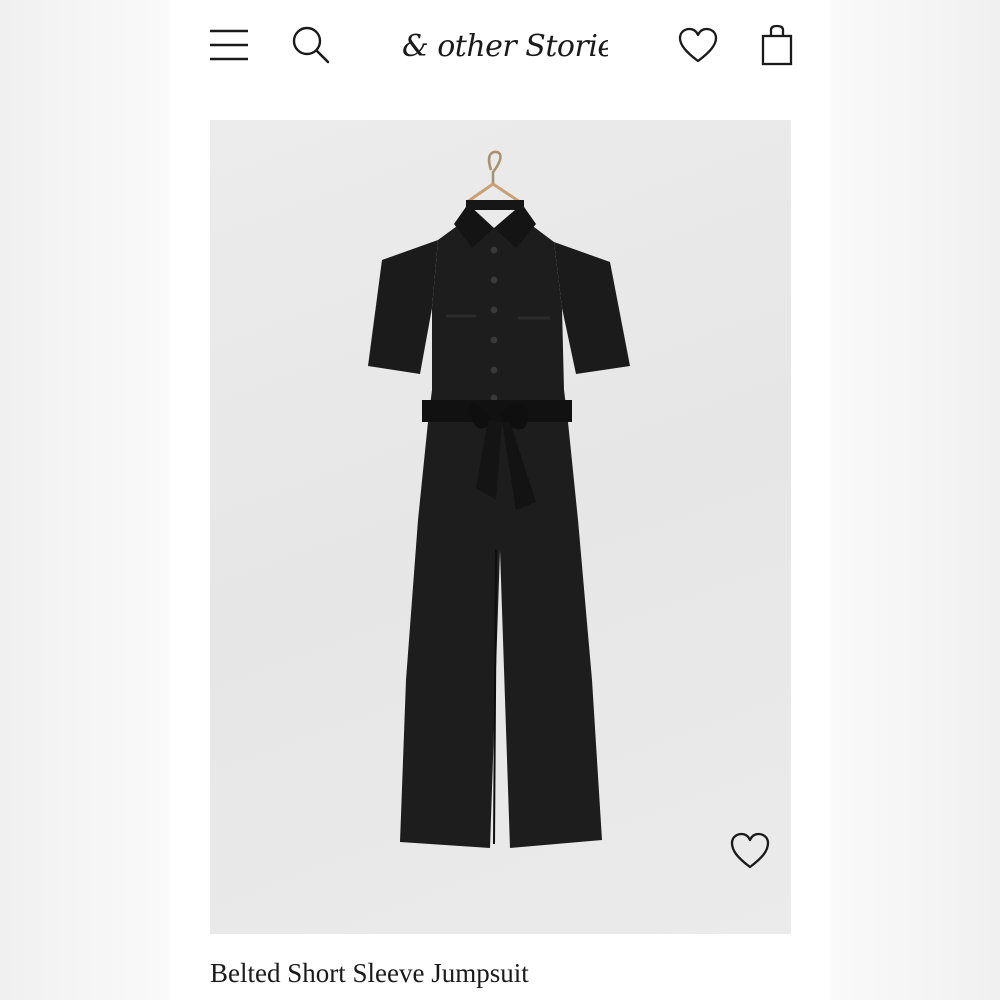  Describe the element at coordinates (500, 973) in the screenshot. I see `product-title: Belted Short Sleeve Jumpsuit` at that location.